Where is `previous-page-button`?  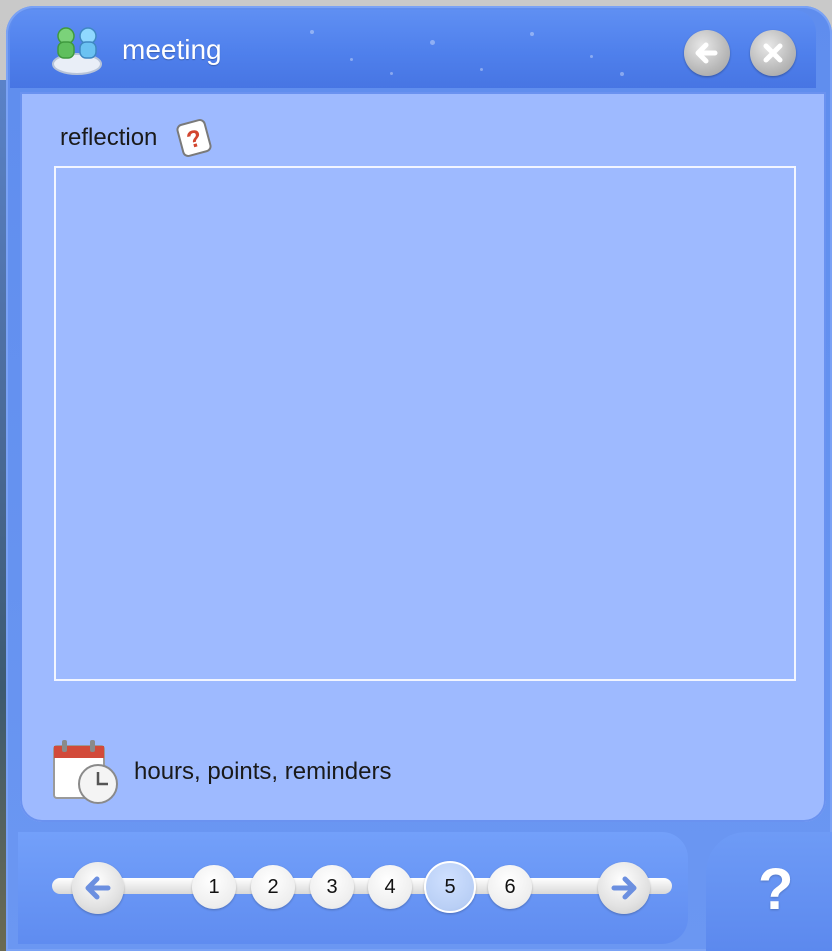 previous-page-button is located at coordinates (98, 888).